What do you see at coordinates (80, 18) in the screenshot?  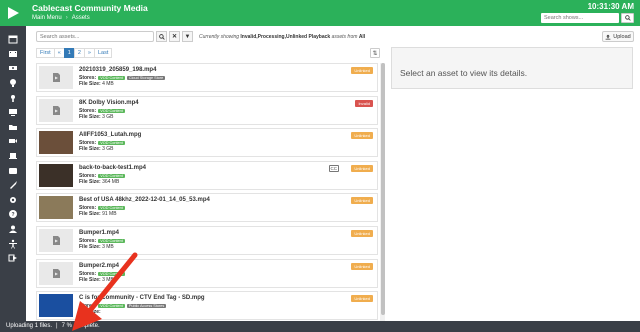 I see `breadcrumb-assets: Assets` at bounding box center [80, 18].